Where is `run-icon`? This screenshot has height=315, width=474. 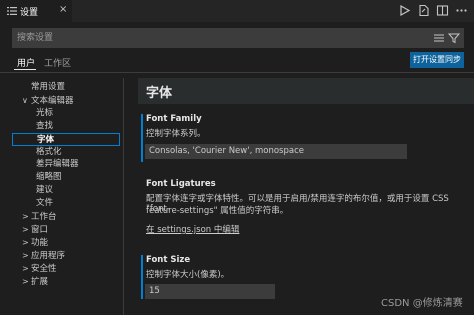
run-icon is located at coordinates (404, 10).